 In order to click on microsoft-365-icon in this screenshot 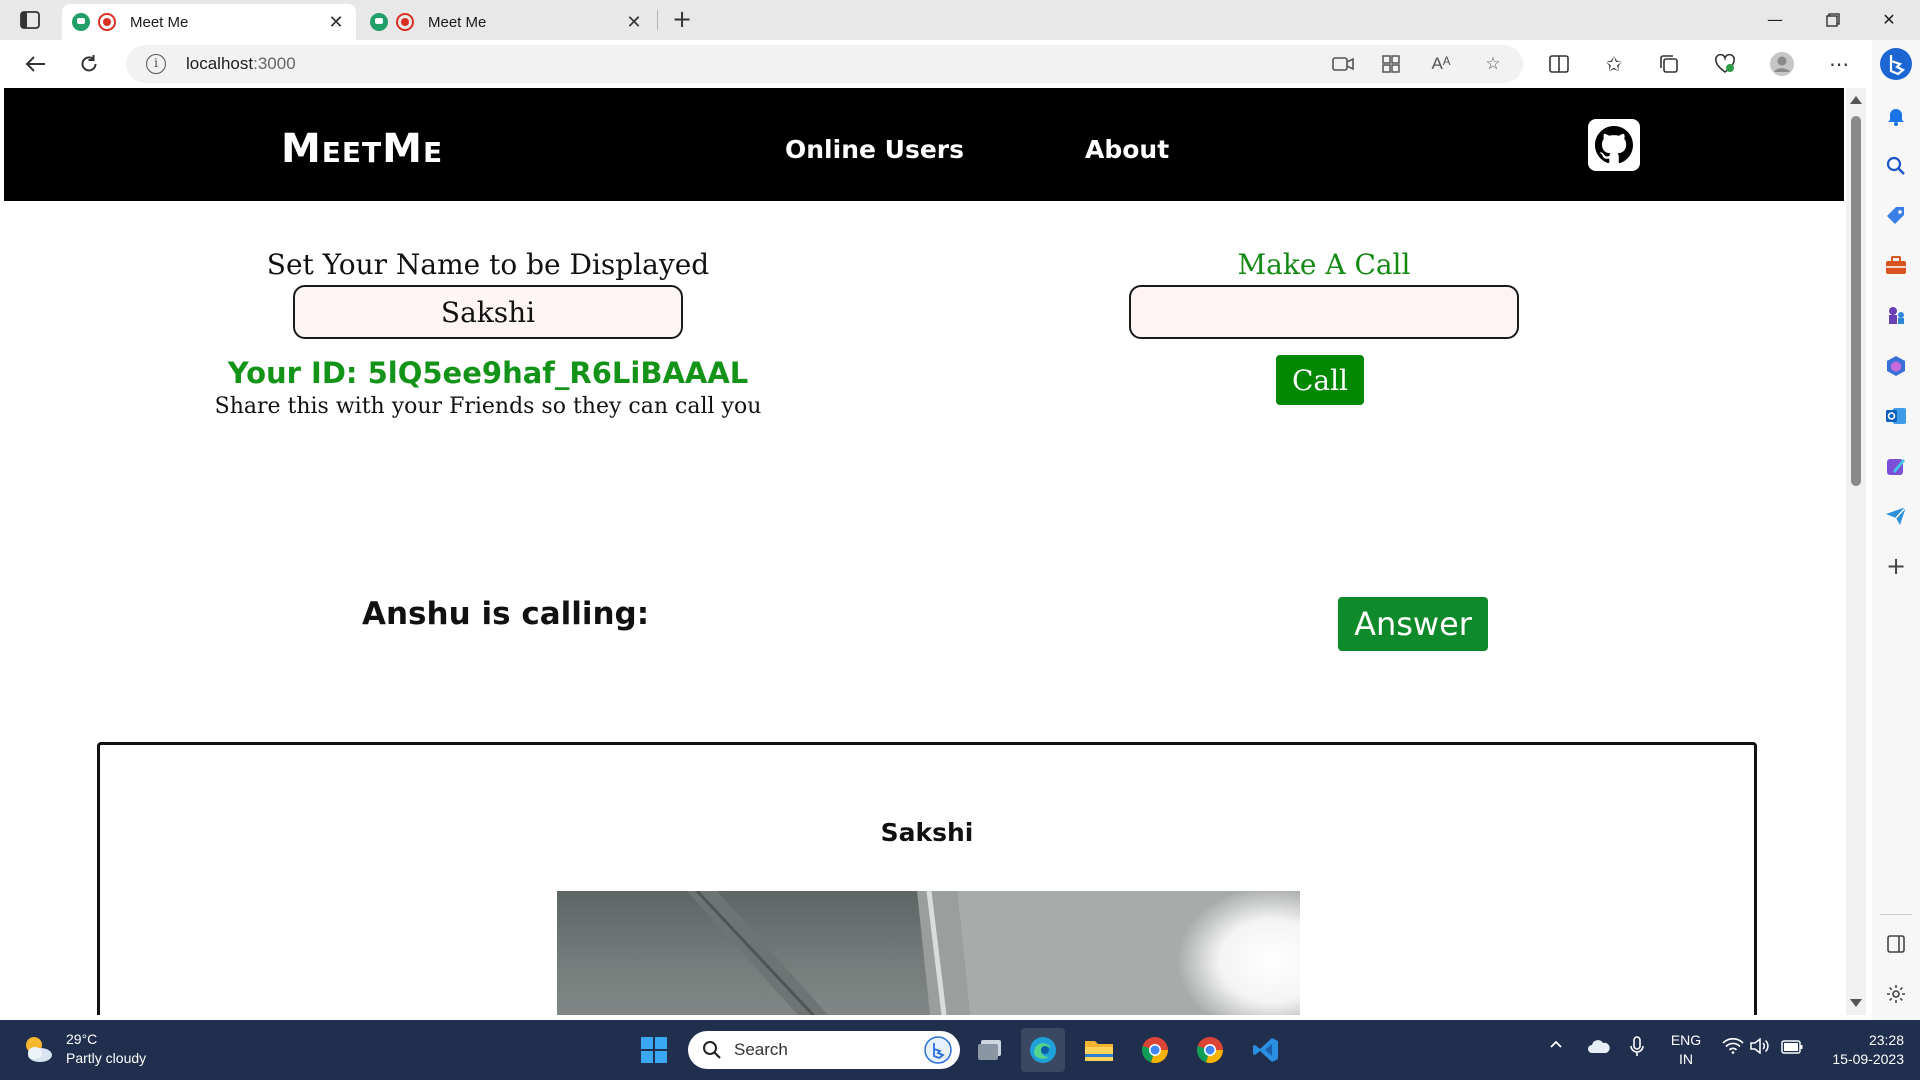, I will do `click(1896, 366)`.